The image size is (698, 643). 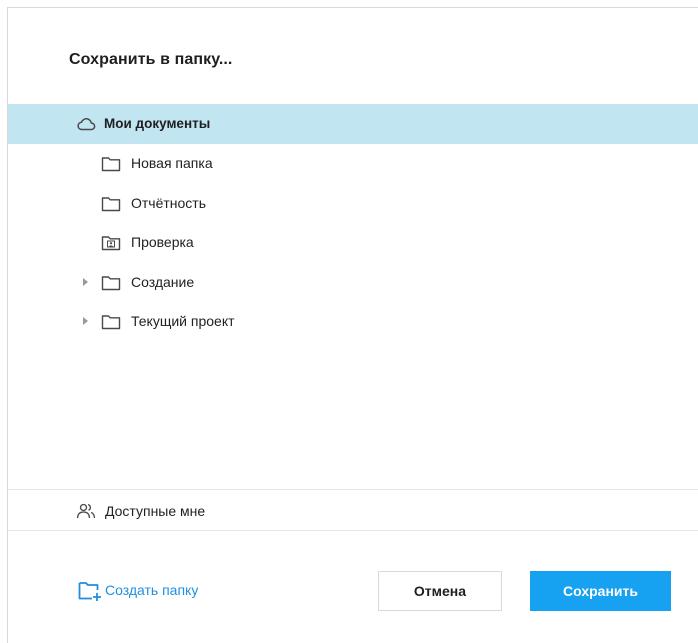 I want to click on tree-item-label: Текущий проект, so click(x=183, y=321).